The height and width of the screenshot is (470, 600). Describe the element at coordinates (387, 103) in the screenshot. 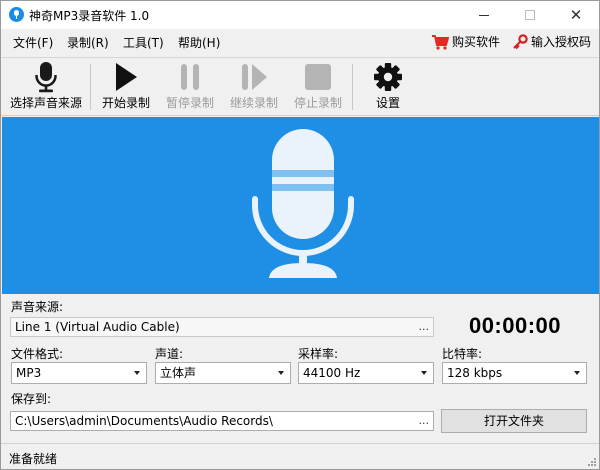

I see `settings-label: 设置` at that location.